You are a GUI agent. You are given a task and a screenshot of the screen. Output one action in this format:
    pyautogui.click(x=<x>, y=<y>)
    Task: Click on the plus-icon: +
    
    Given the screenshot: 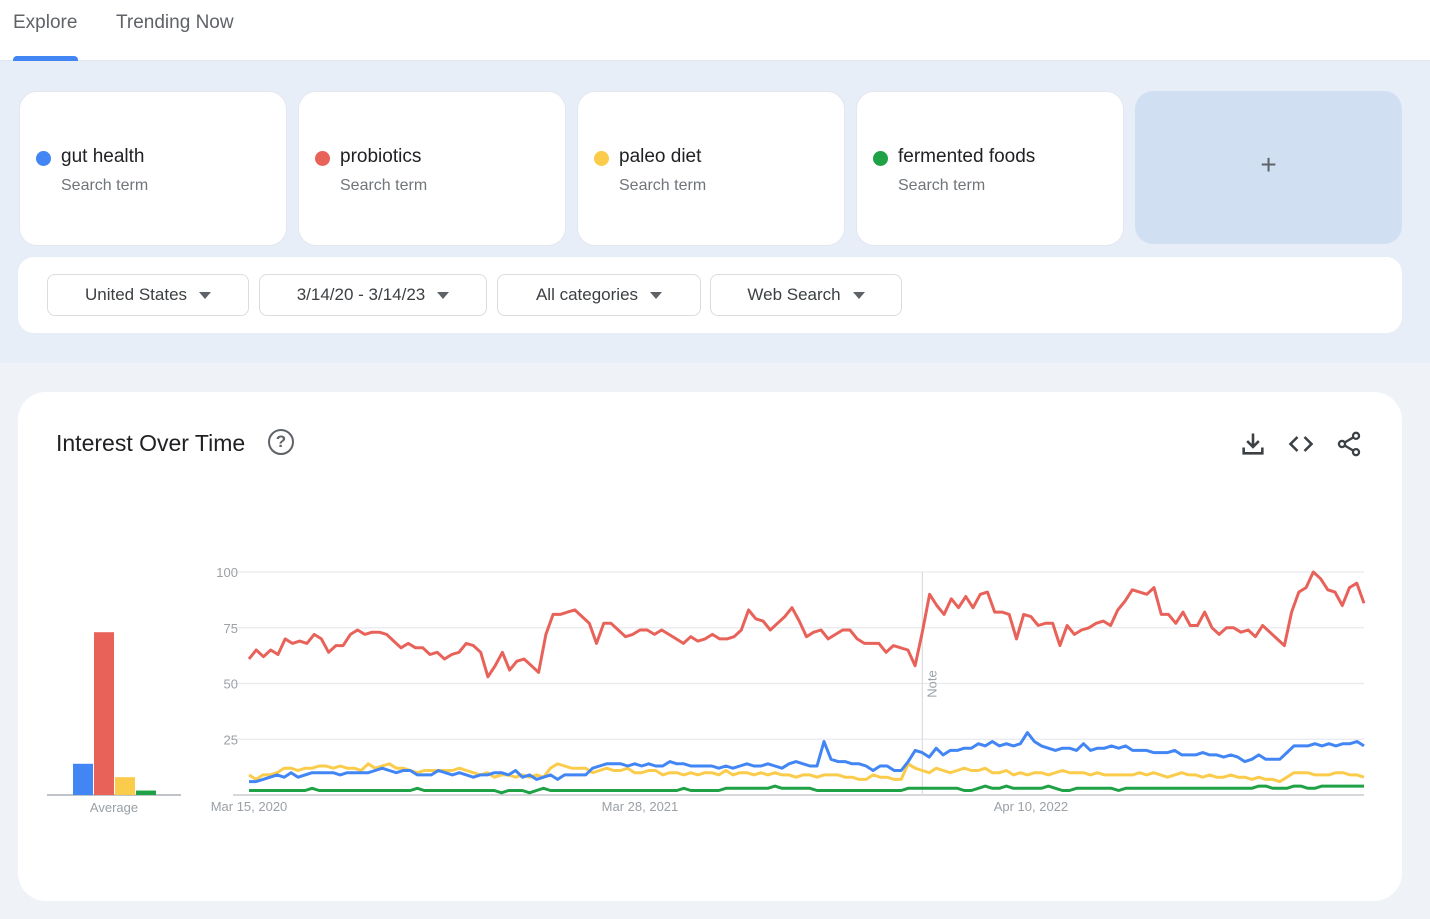 What is the action you would take?
    pyautogui.click(x=1268, y=164)
    